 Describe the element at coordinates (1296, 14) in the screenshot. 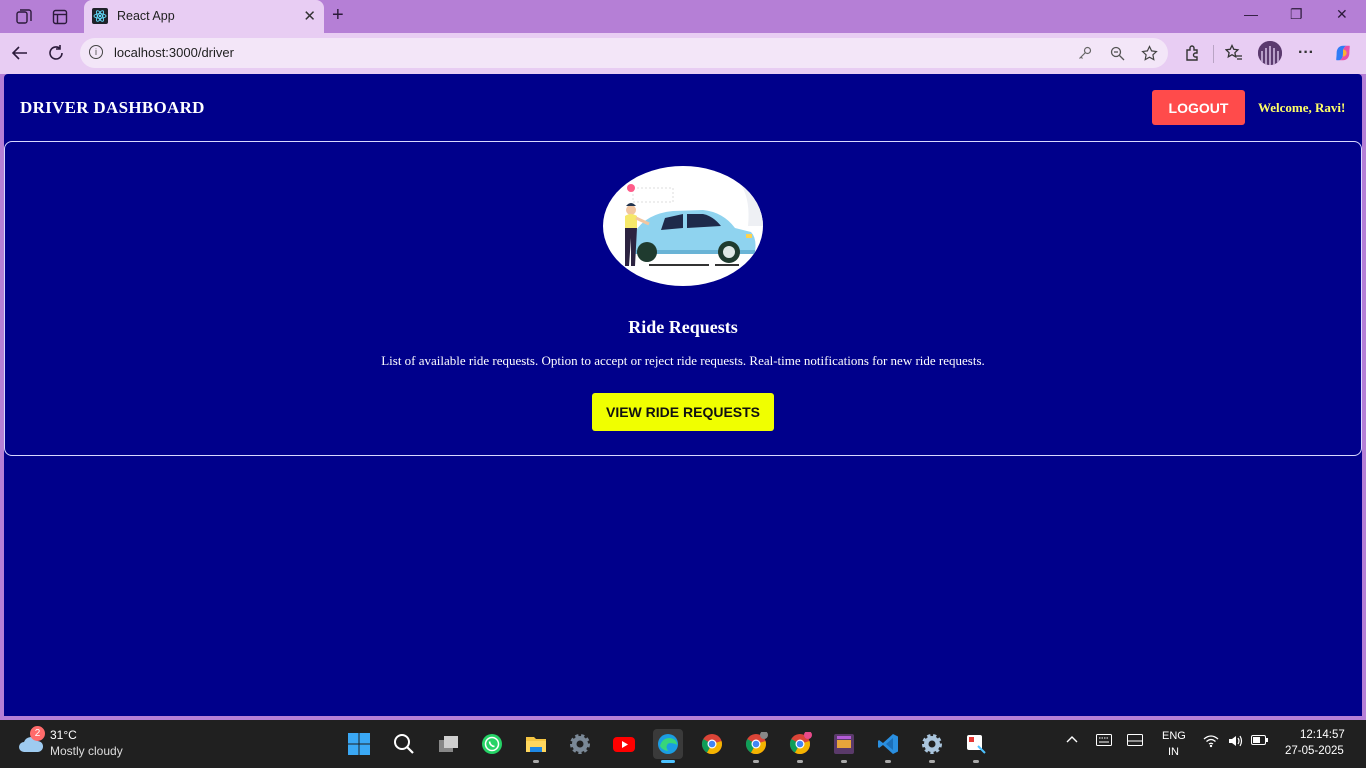

I see `restore-icon: ❐` at that location.